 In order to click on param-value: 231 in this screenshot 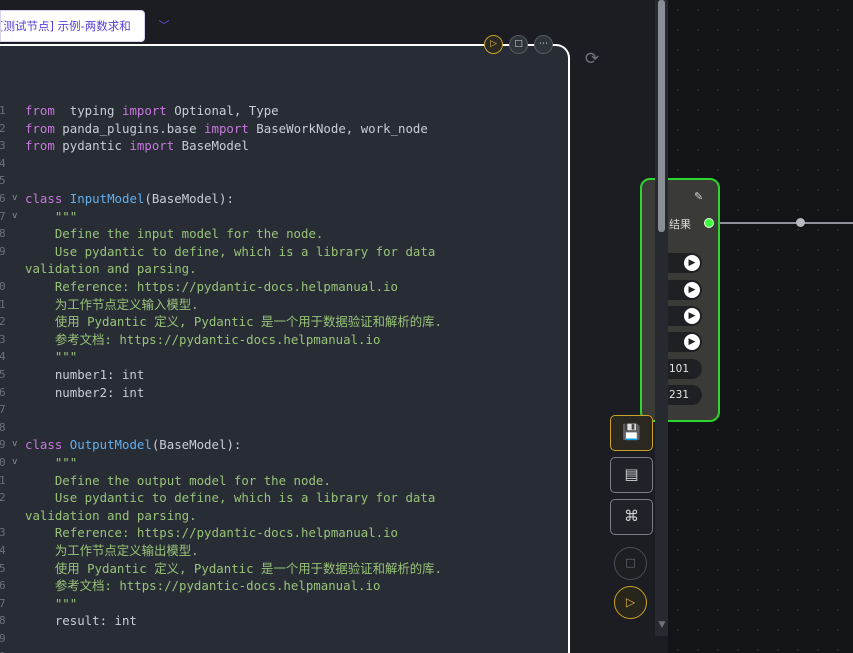, I will do `click(679, 395)`.